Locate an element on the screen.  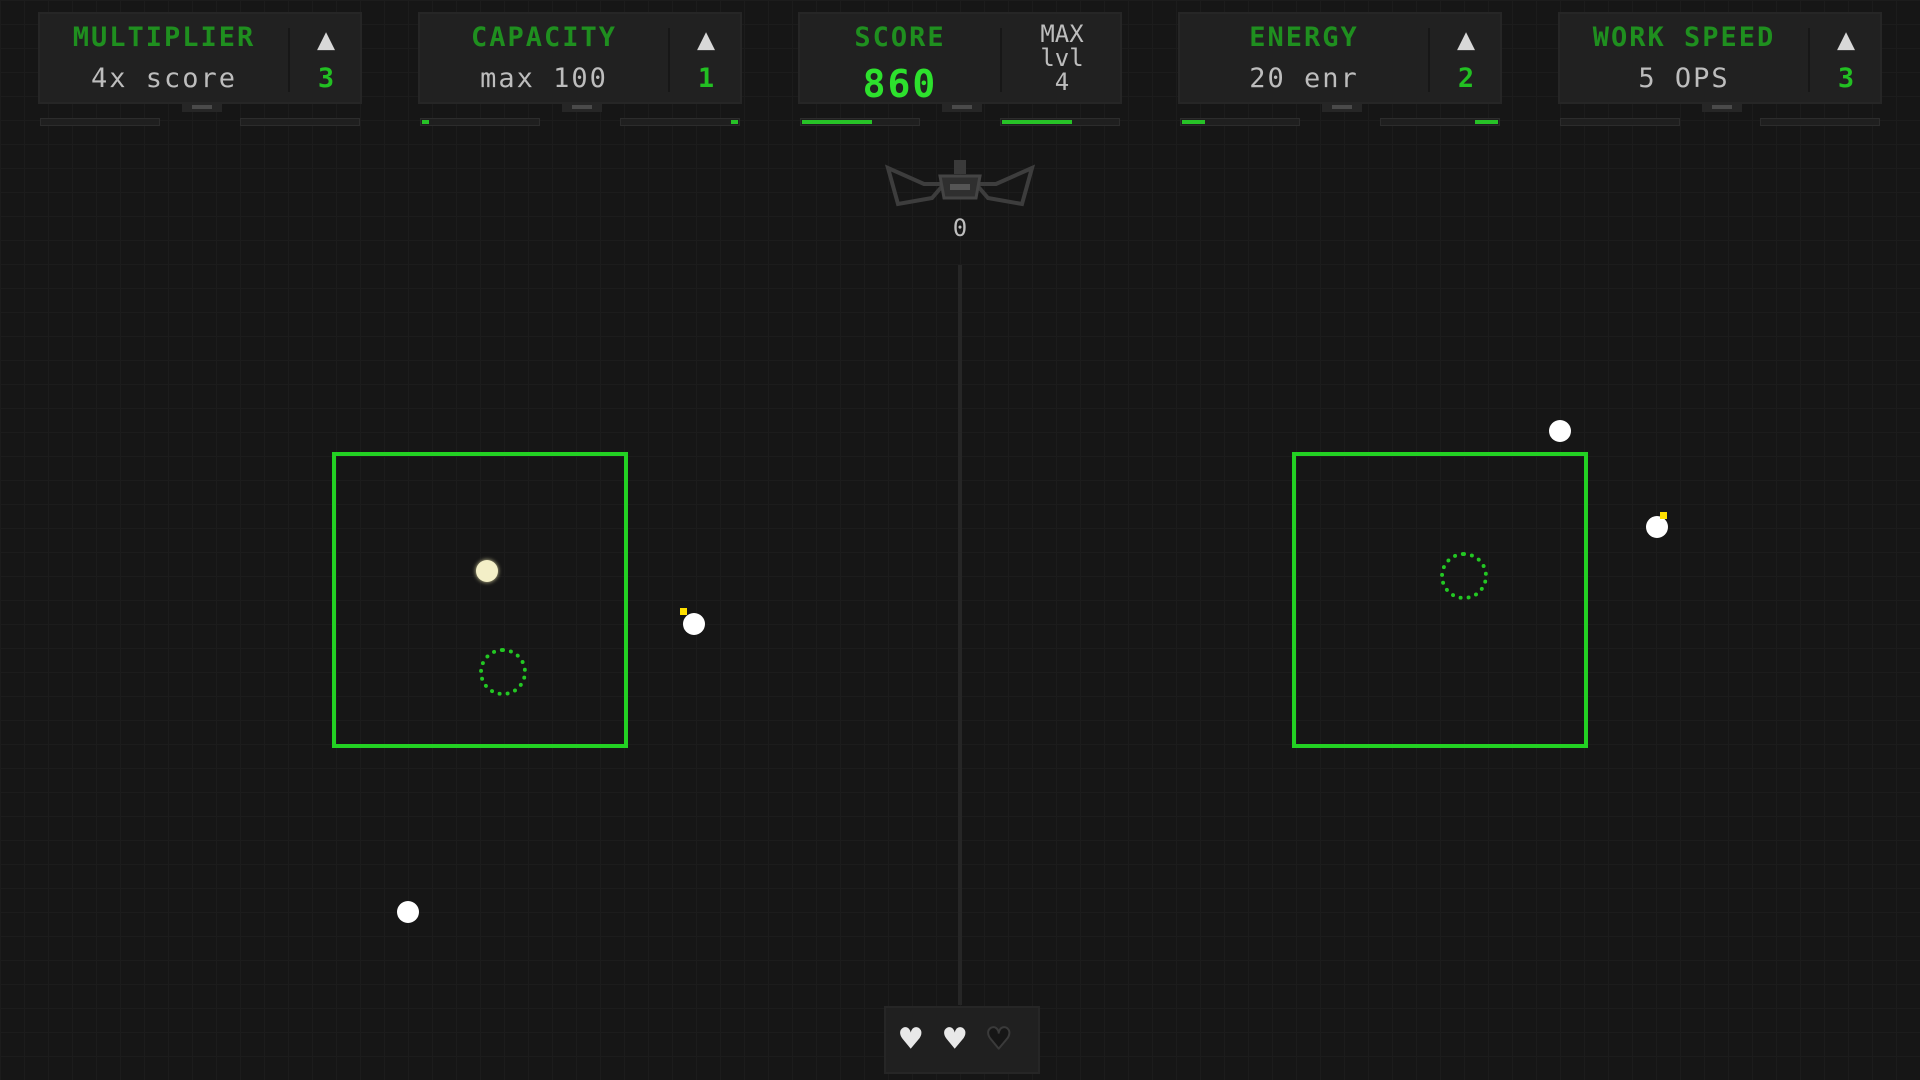
max-label: MAX is located at coordinates (1062, 34).